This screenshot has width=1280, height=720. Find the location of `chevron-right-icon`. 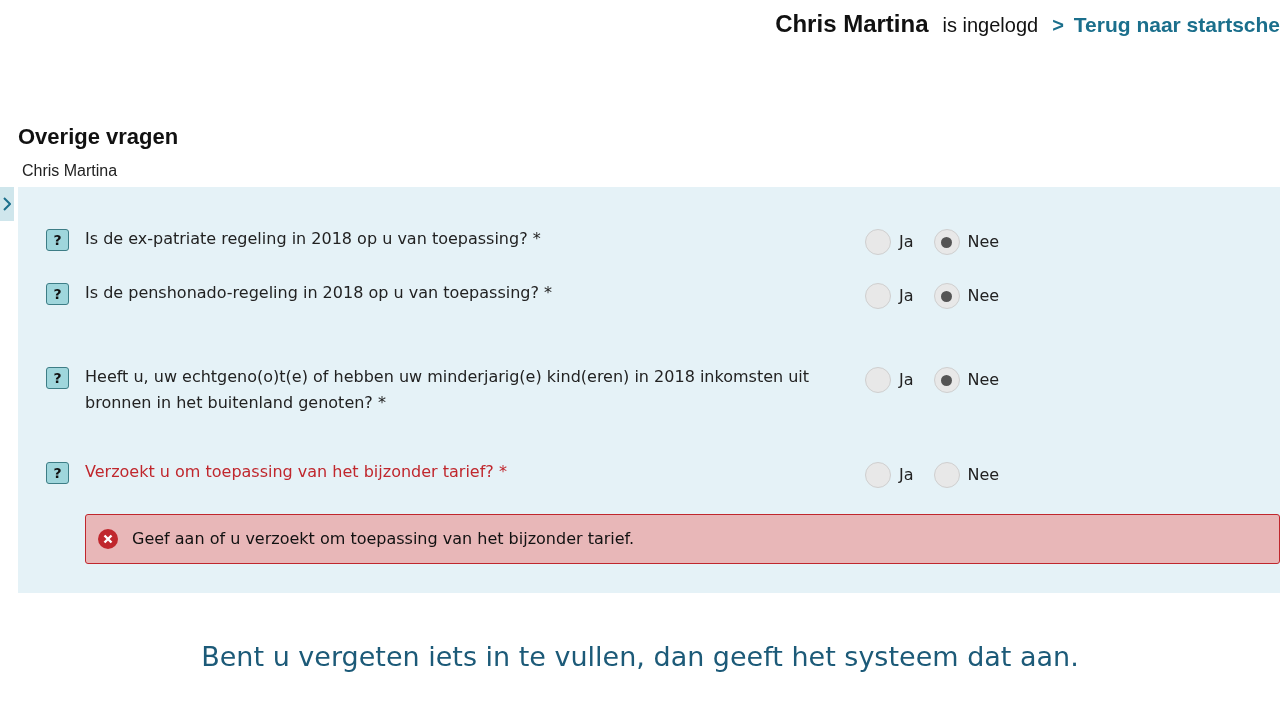

chevron-right-icon is located at coordinates (7, 204).